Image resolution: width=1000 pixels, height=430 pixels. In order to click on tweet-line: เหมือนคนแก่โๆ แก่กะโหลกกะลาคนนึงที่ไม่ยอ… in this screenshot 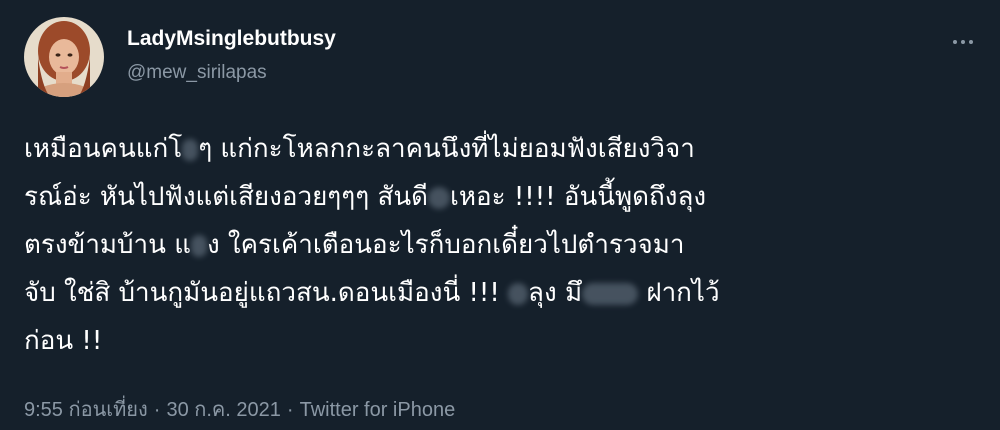, I will do `click(359, 149)`.